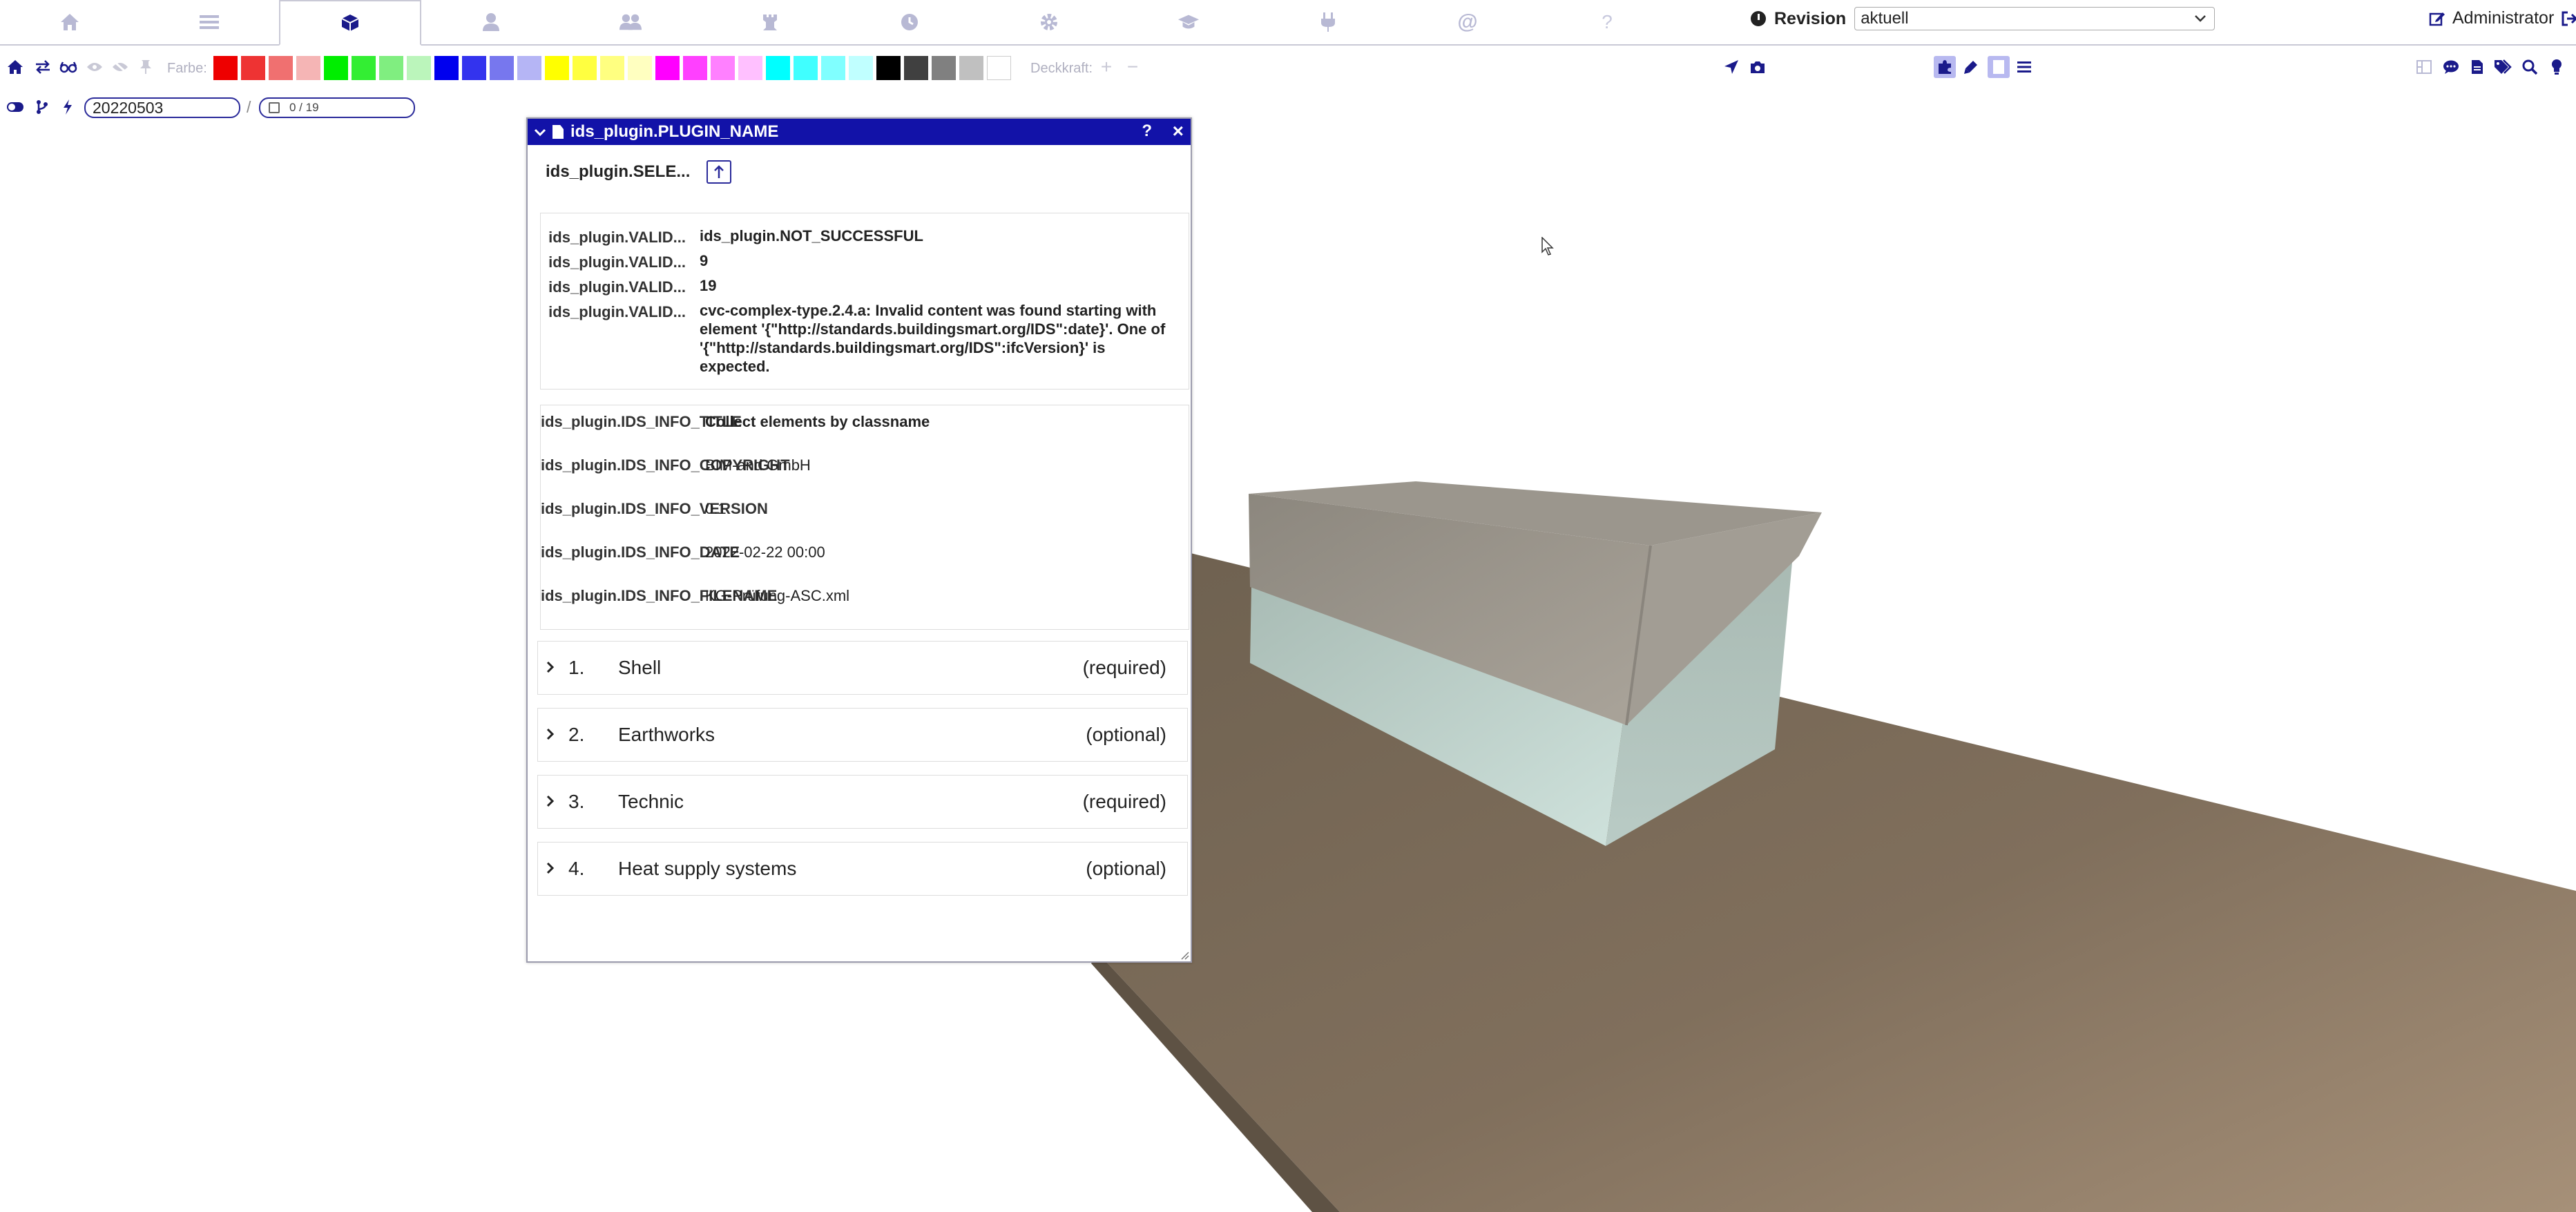 The width and height of the screenshot is (2576, 1212). I want to click on tab-help: ?, so click(1607, 22).